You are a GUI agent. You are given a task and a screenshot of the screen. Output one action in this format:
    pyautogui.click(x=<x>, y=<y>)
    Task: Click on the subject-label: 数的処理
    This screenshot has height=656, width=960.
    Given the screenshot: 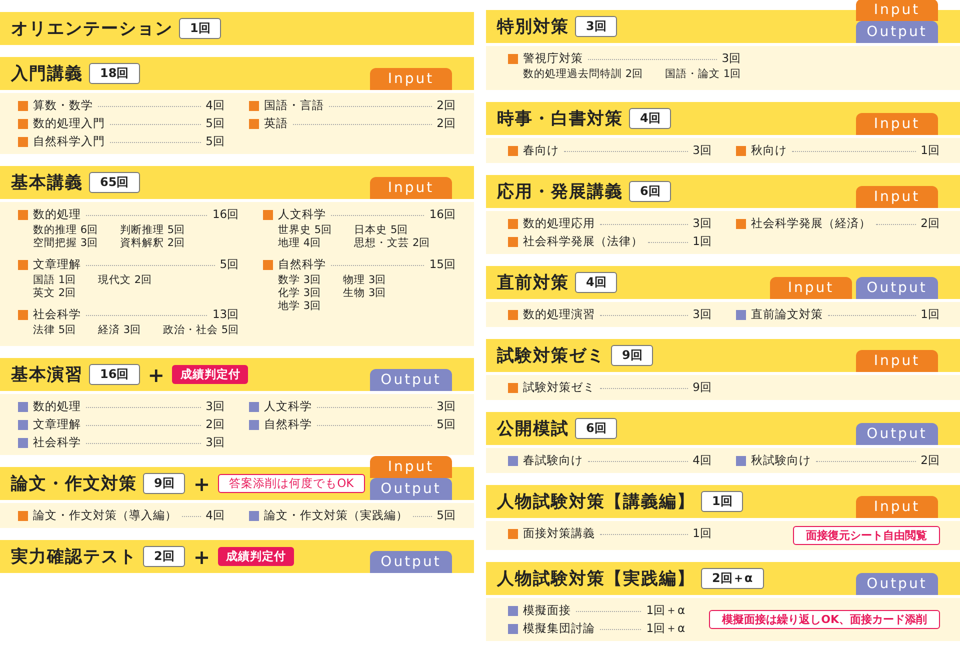 What is the action you would take?
    pyautogui.click(x=57, y=406)
    